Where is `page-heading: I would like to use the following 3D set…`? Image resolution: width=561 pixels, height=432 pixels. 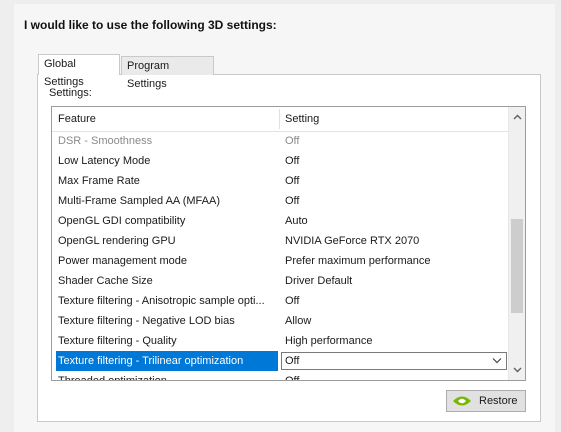 page-heading: I would like to use the following 3D set… is located at coordinates (150, 25).